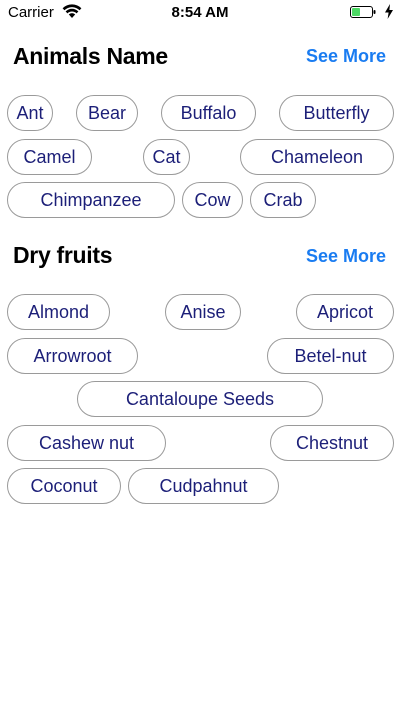  What do you see at coordinates (332, 443) in the screenshot?
I see `chip-chestnut: Chestnut` at bounding box center [332, 443].